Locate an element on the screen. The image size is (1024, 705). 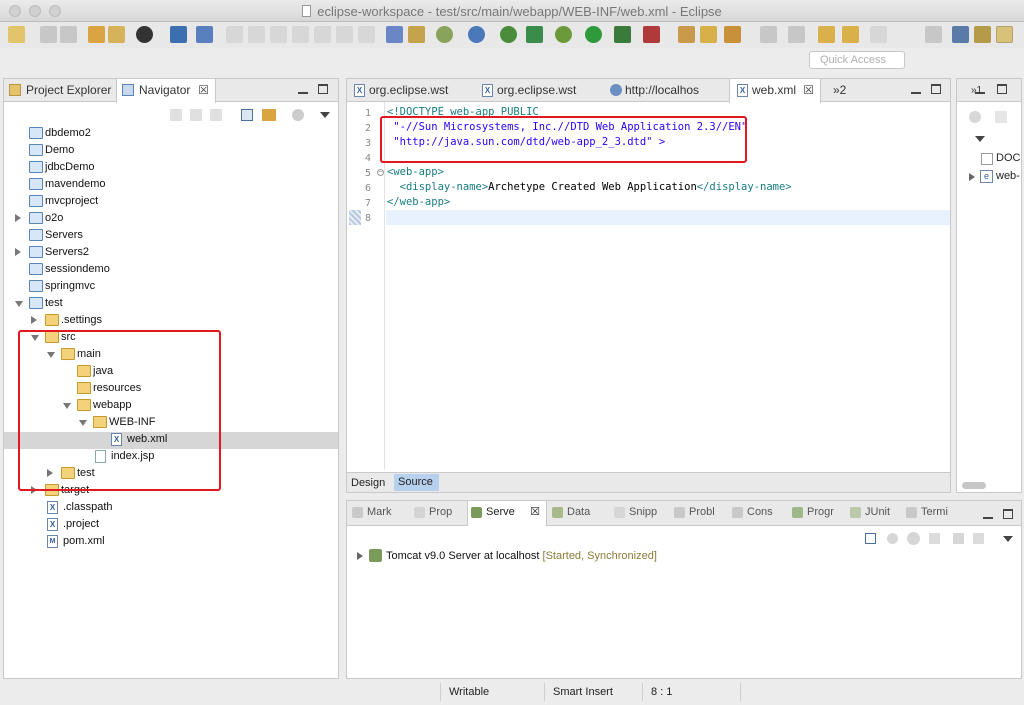
tree-item: .settings is located at coordinates (171, 320).